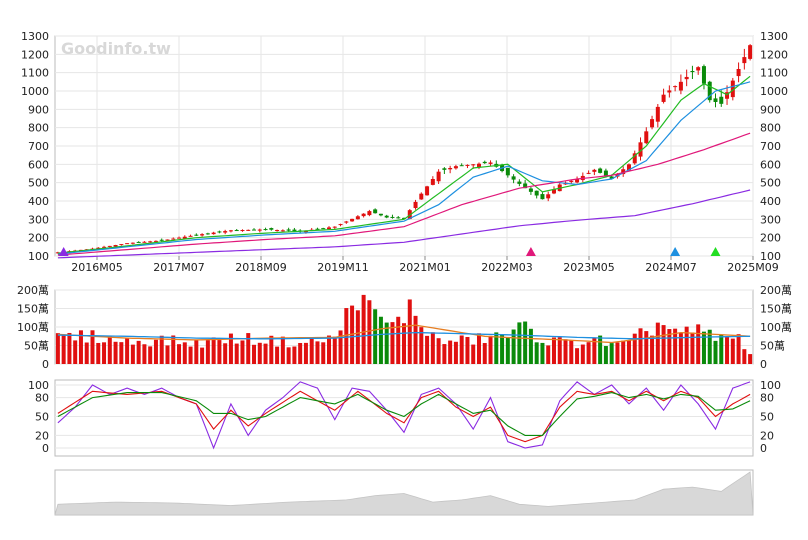  I want to click on price-tick-left: 1200, so click(35, 54).